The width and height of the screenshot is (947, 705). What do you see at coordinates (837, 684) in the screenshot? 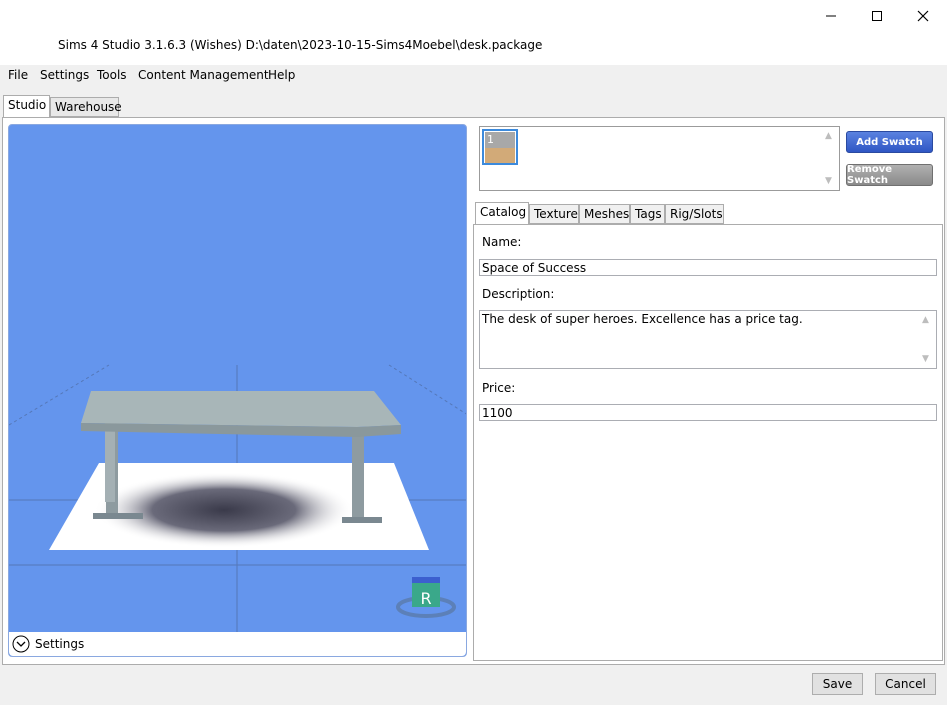
I see `save-button: Save` at bounding box center [837, 684].